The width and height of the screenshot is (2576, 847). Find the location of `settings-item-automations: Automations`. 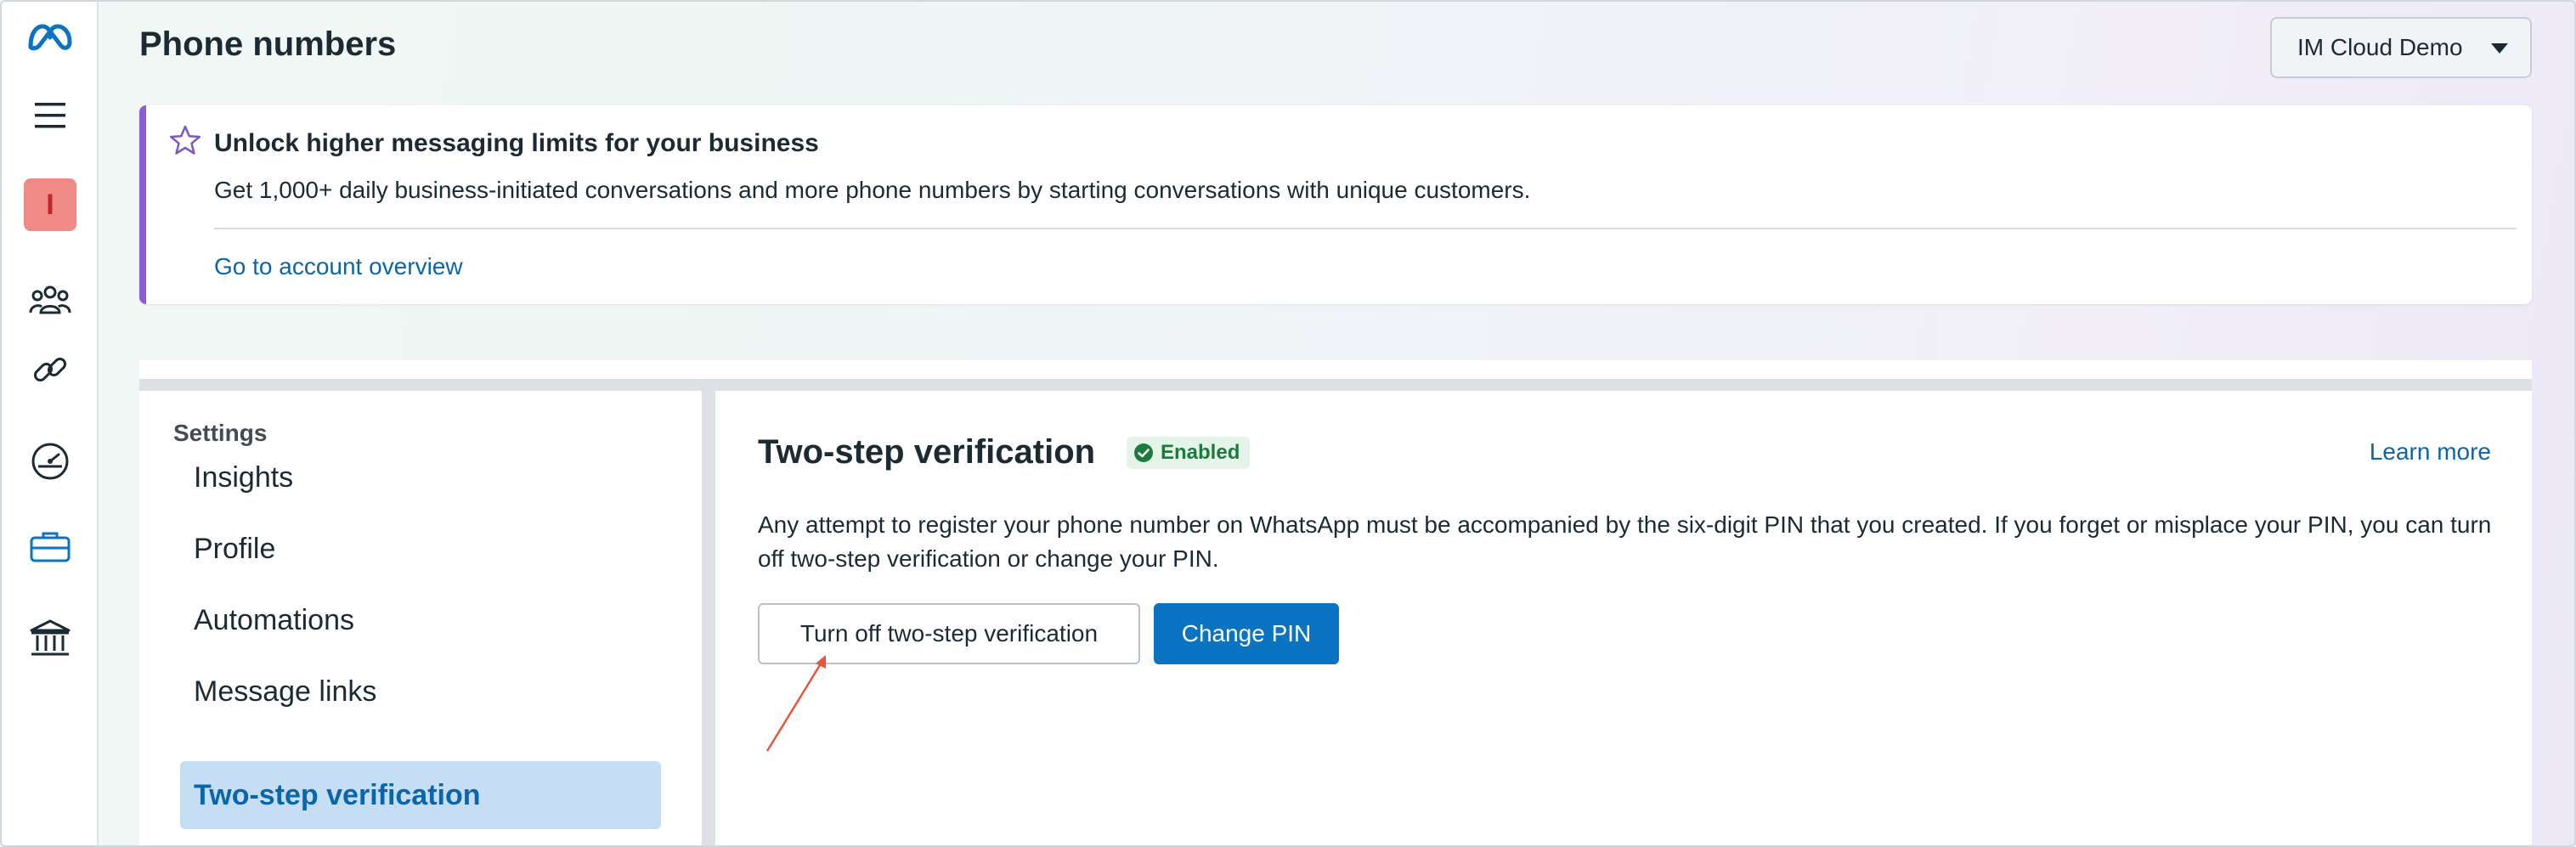

settings-item-automations: Automations is located at coordinates (420, 620).